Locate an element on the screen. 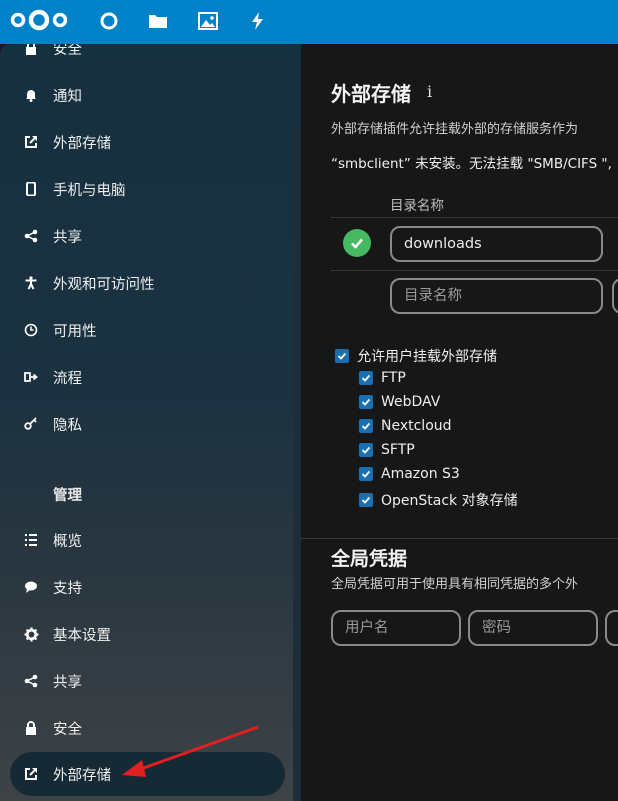 Image resolution: width=618 pixels, height=801 pixels. sidebar-item-support: 支持 is located at coordinates (147, 587).